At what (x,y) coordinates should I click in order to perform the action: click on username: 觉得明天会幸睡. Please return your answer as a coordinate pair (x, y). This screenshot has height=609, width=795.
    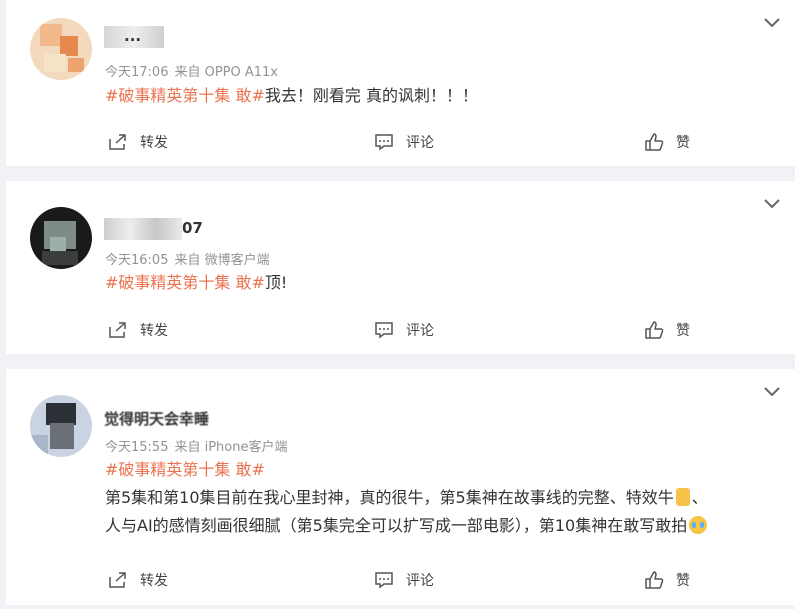
    Looking at the image, I should click on (174, 418).